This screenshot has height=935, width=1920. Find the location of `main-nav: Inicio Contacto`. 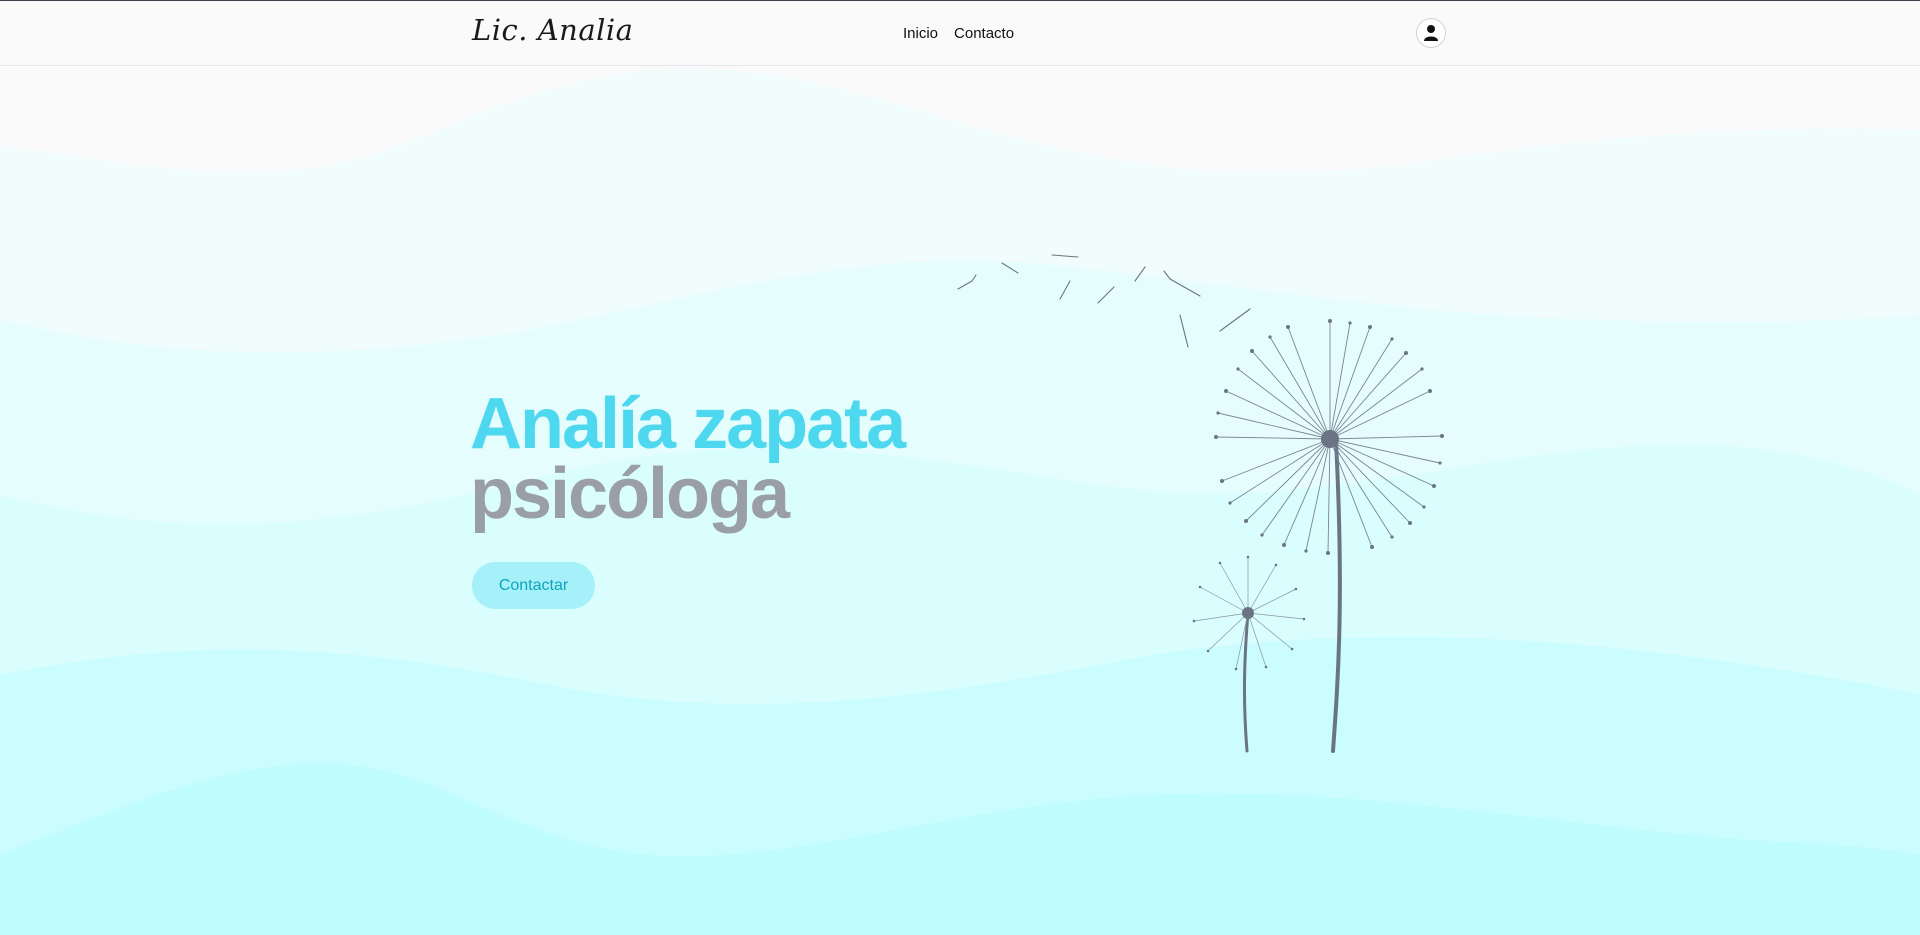

main-nav: Inicio Contacto is located at coordinates (958, 33).